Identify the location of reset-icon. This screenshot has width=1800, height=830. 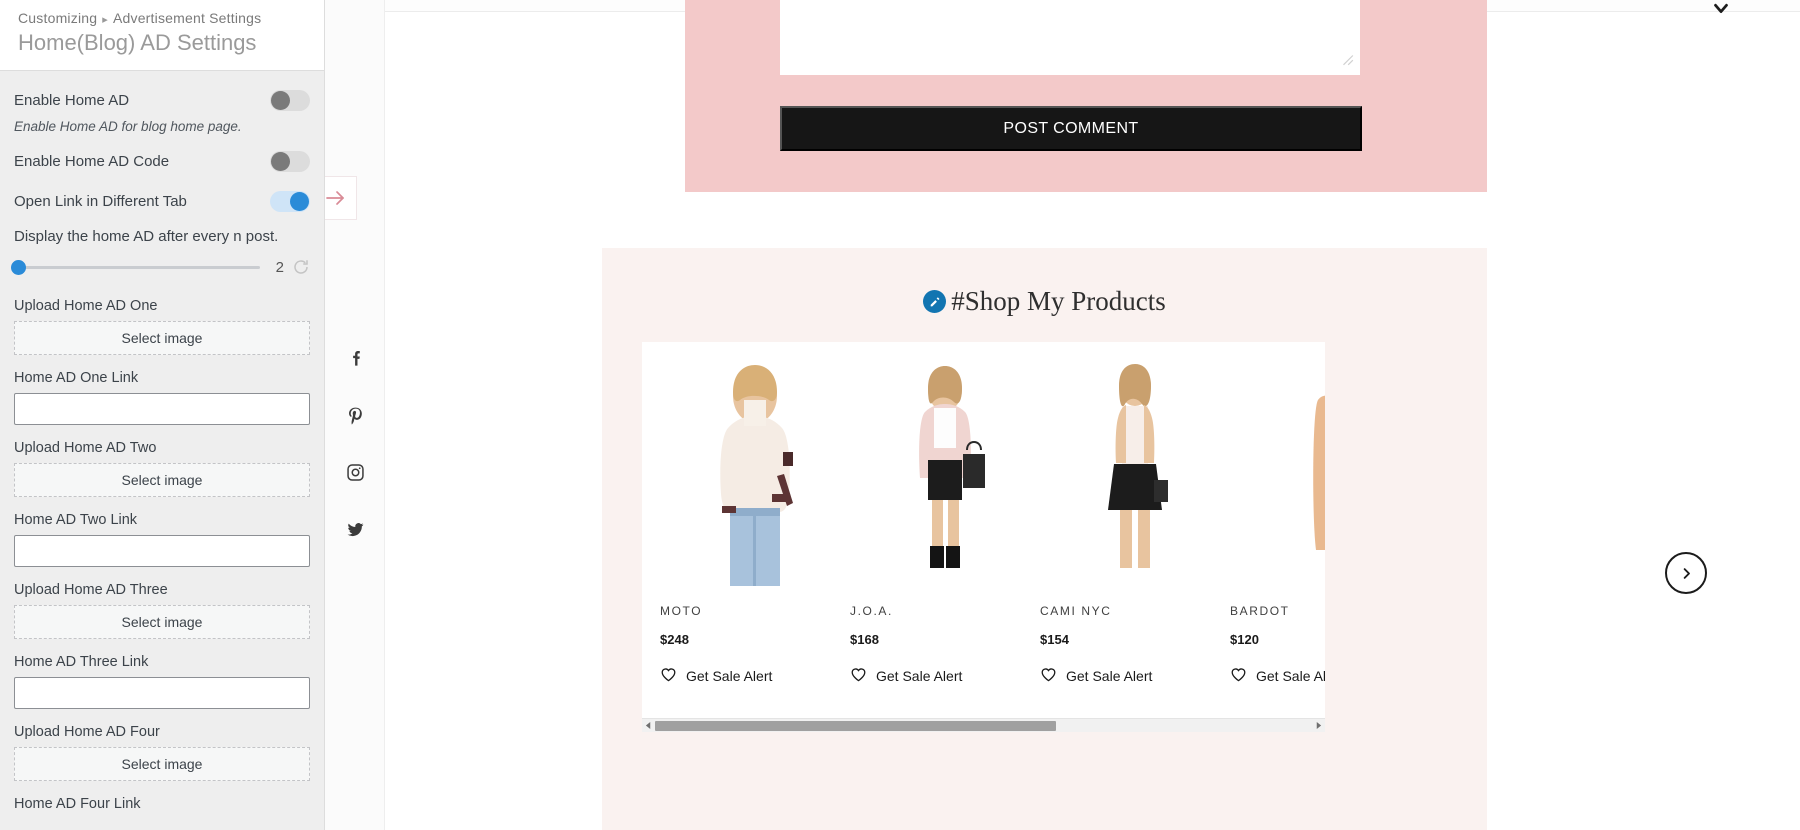
(301, 267).